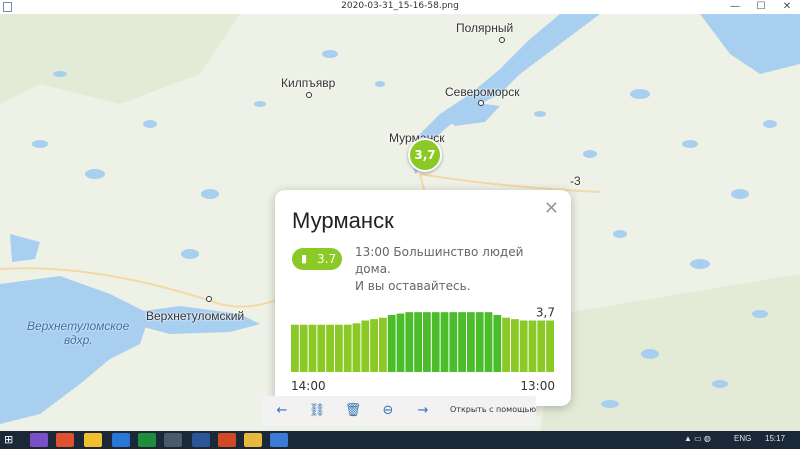  Describe the element at coordinates (78, 340) in the screenshot. I see `reservoir-label-line2: вдхр.` at that location.